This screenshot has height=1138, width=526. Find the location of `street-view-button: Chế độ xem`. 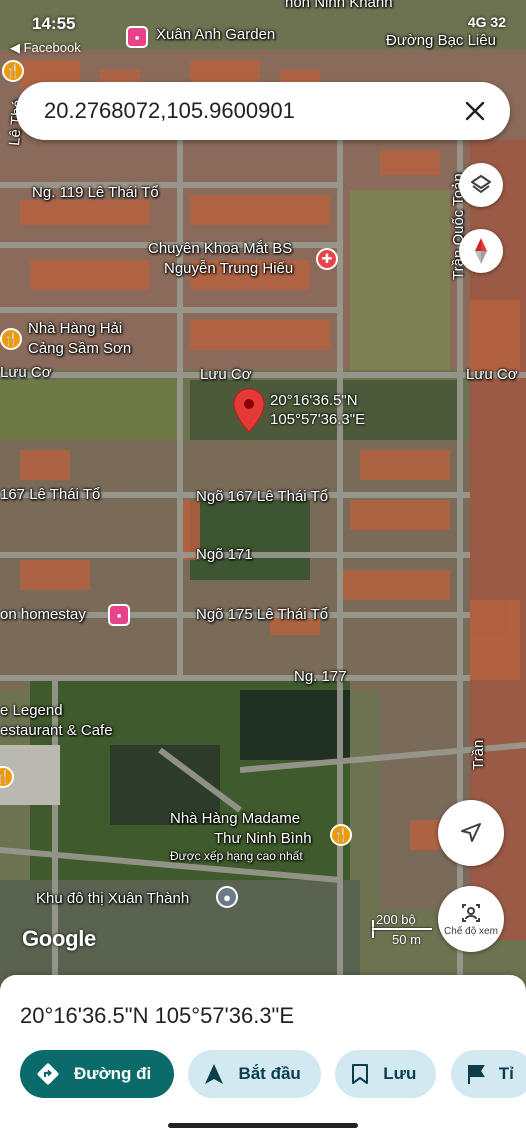

street-view-button: Chế độ xem is located at coordinates (471, 919).